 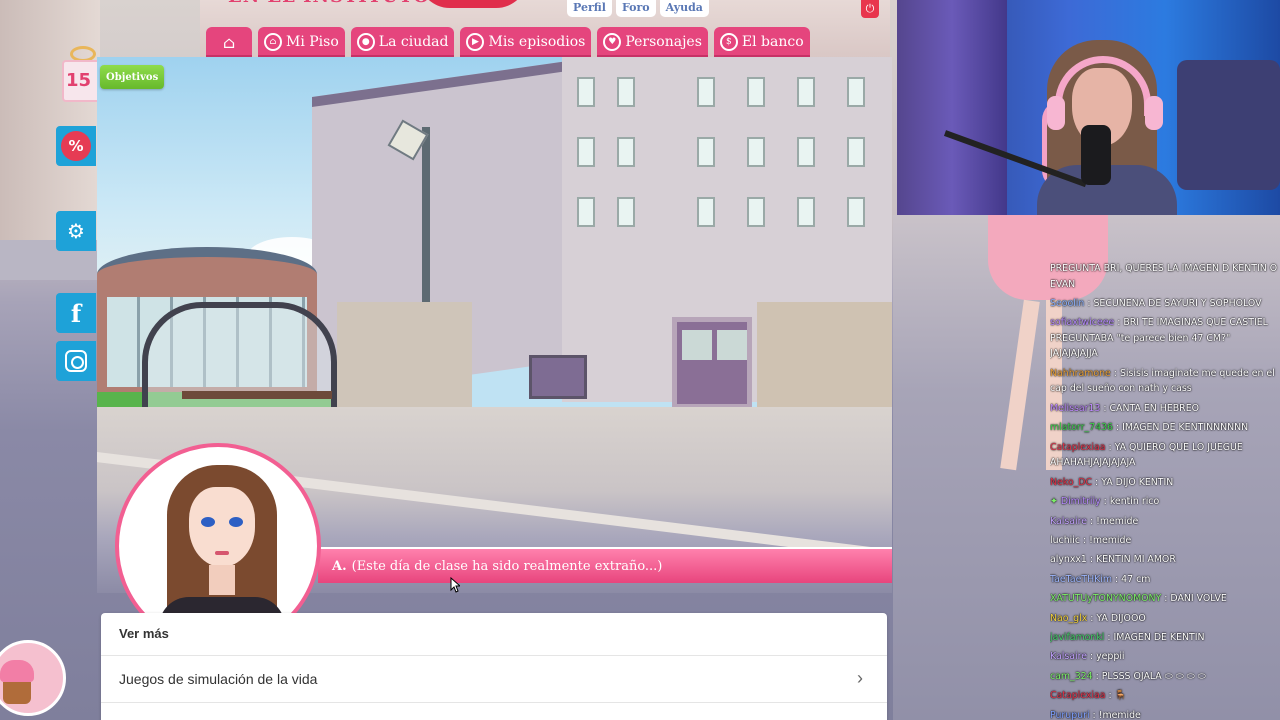 I want to click on chat-username: Melissar13, so click(x=1075, y=408).